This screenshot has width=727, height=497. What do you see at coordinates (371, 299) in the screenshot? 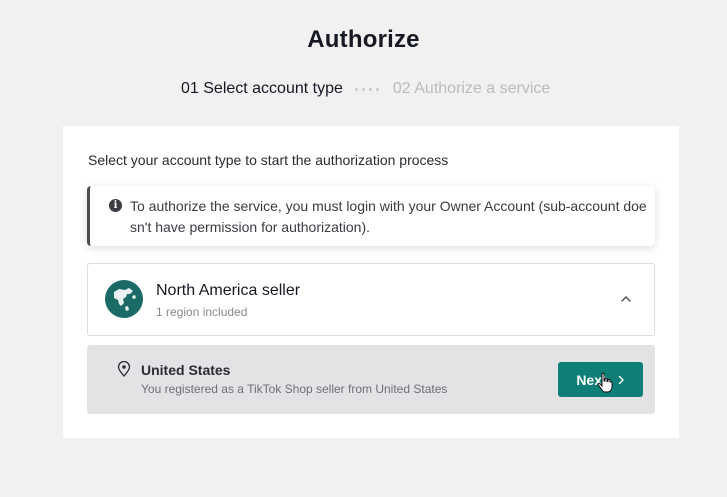
I see `north-america-seller-option: North America seller 1 region included` at bounding box center [371, 299].